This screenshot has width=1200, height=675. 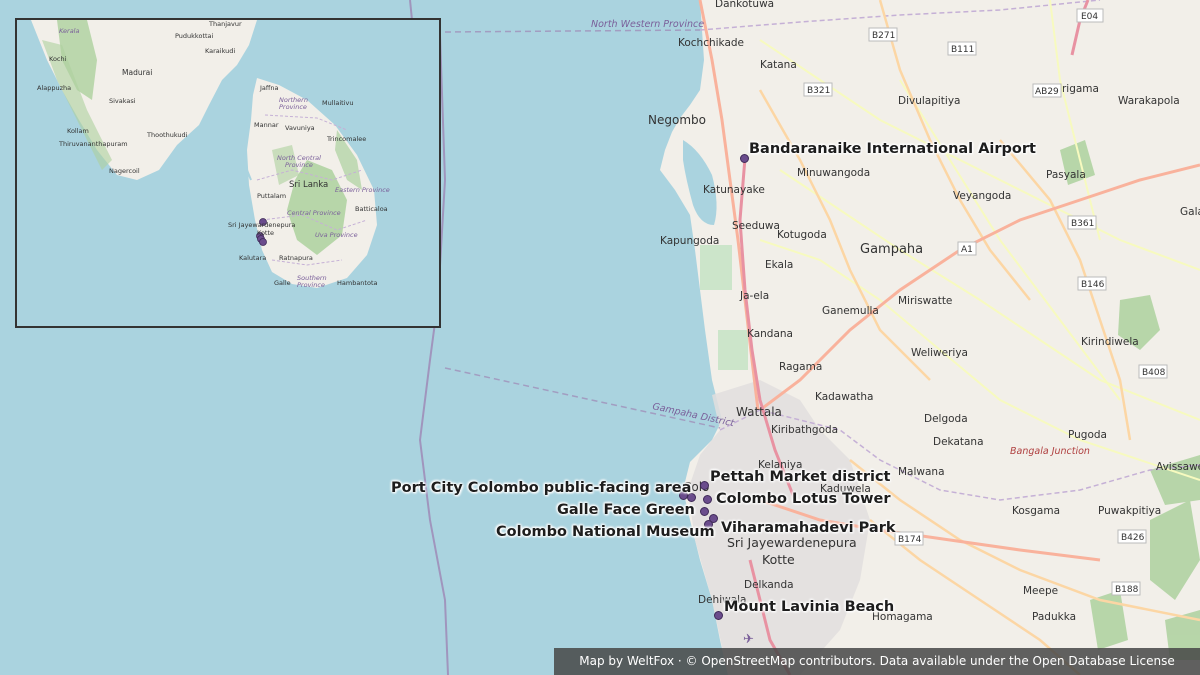 What do you see at coordinates (707, 499) in the screenshot?
I see `poi-marker-lotus-tower` at bounding box center [707, 499].